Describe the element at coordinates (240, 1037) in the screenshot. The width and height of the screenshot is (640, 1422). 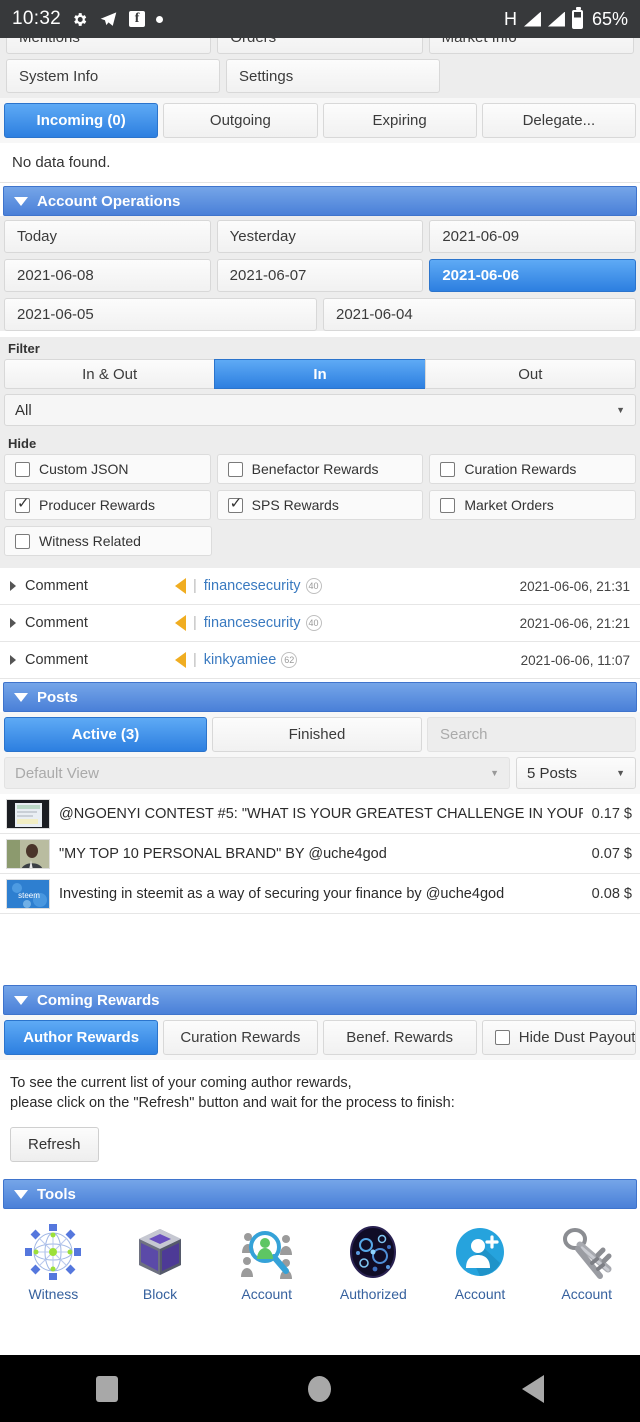
I see `tab-curation-rewards: Curation Rewards` at that location.